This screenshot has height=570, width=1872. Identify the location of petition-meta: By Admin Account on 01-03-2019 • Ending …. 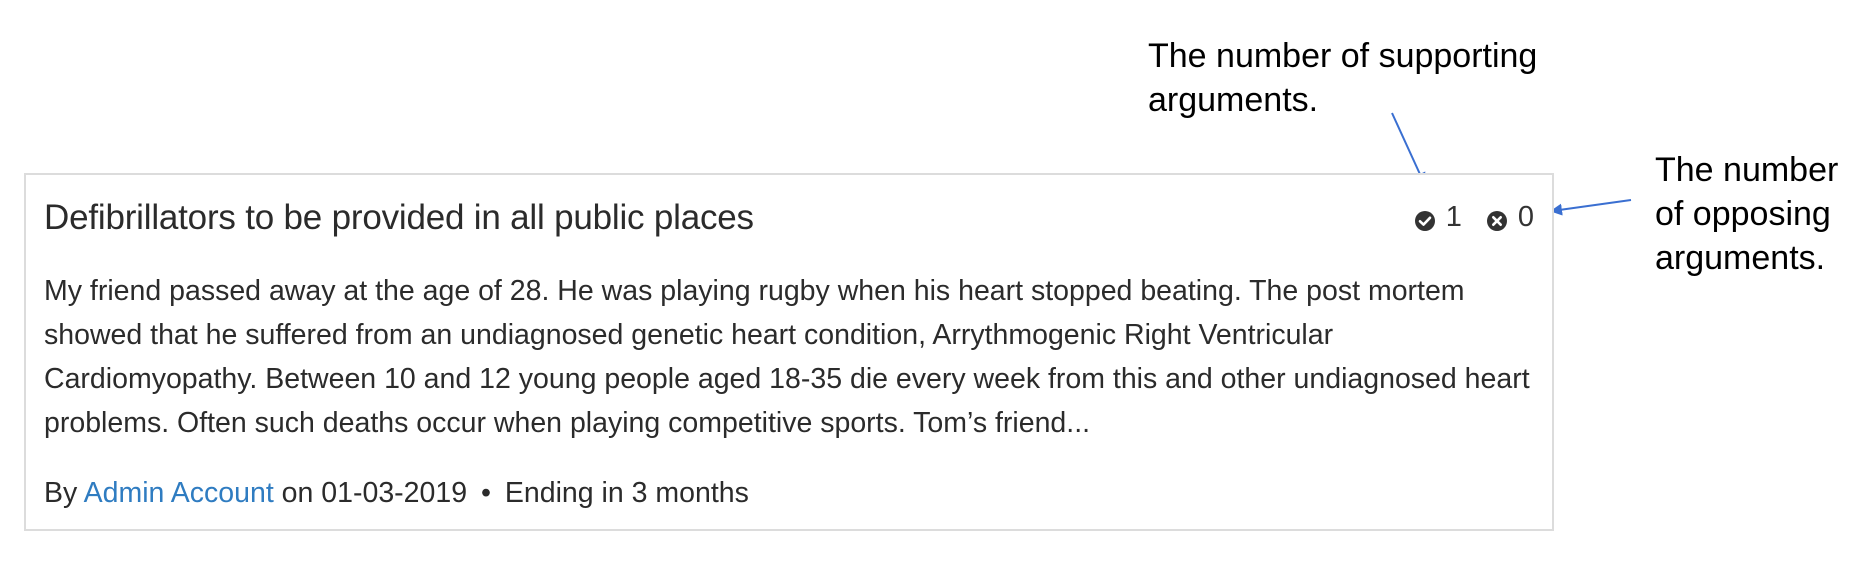
(396, 493).